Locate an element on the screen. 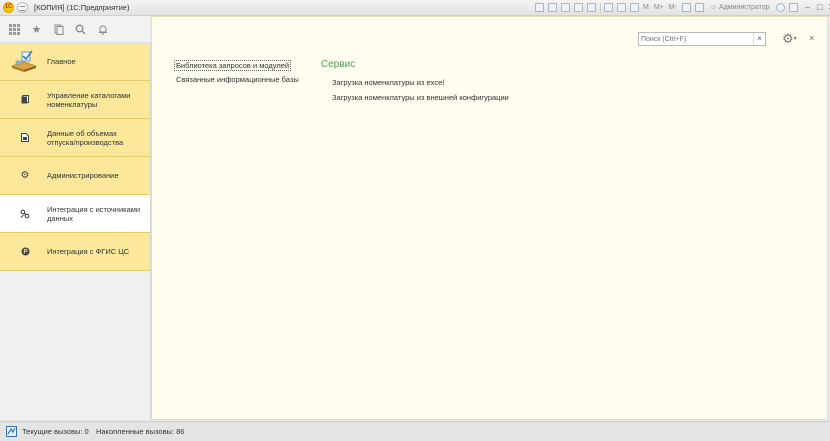  section-label: Данные об объемах отпуска/производства is located at coordinates (85, 137).